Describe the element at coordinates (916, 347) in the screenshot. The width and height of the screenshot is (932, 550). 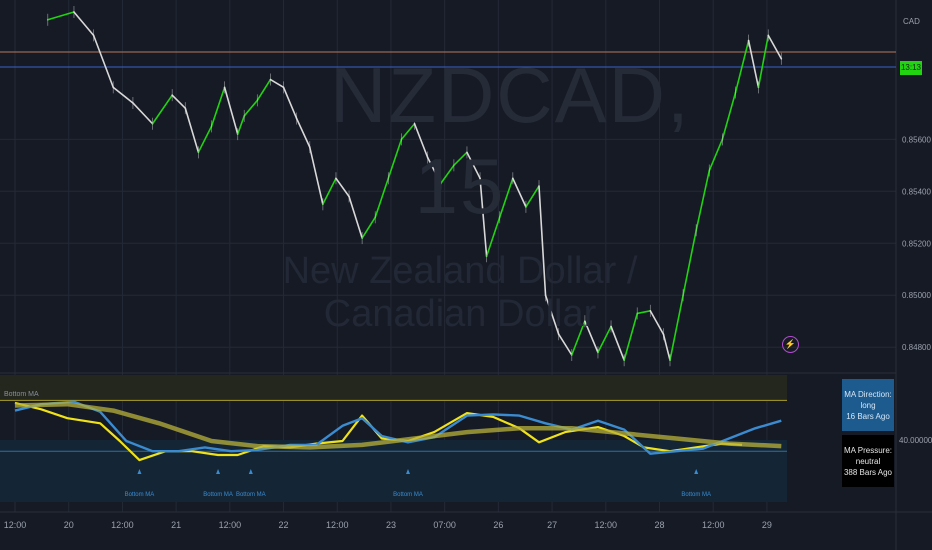
I see `price-tick-label: 0.84800` at that location.